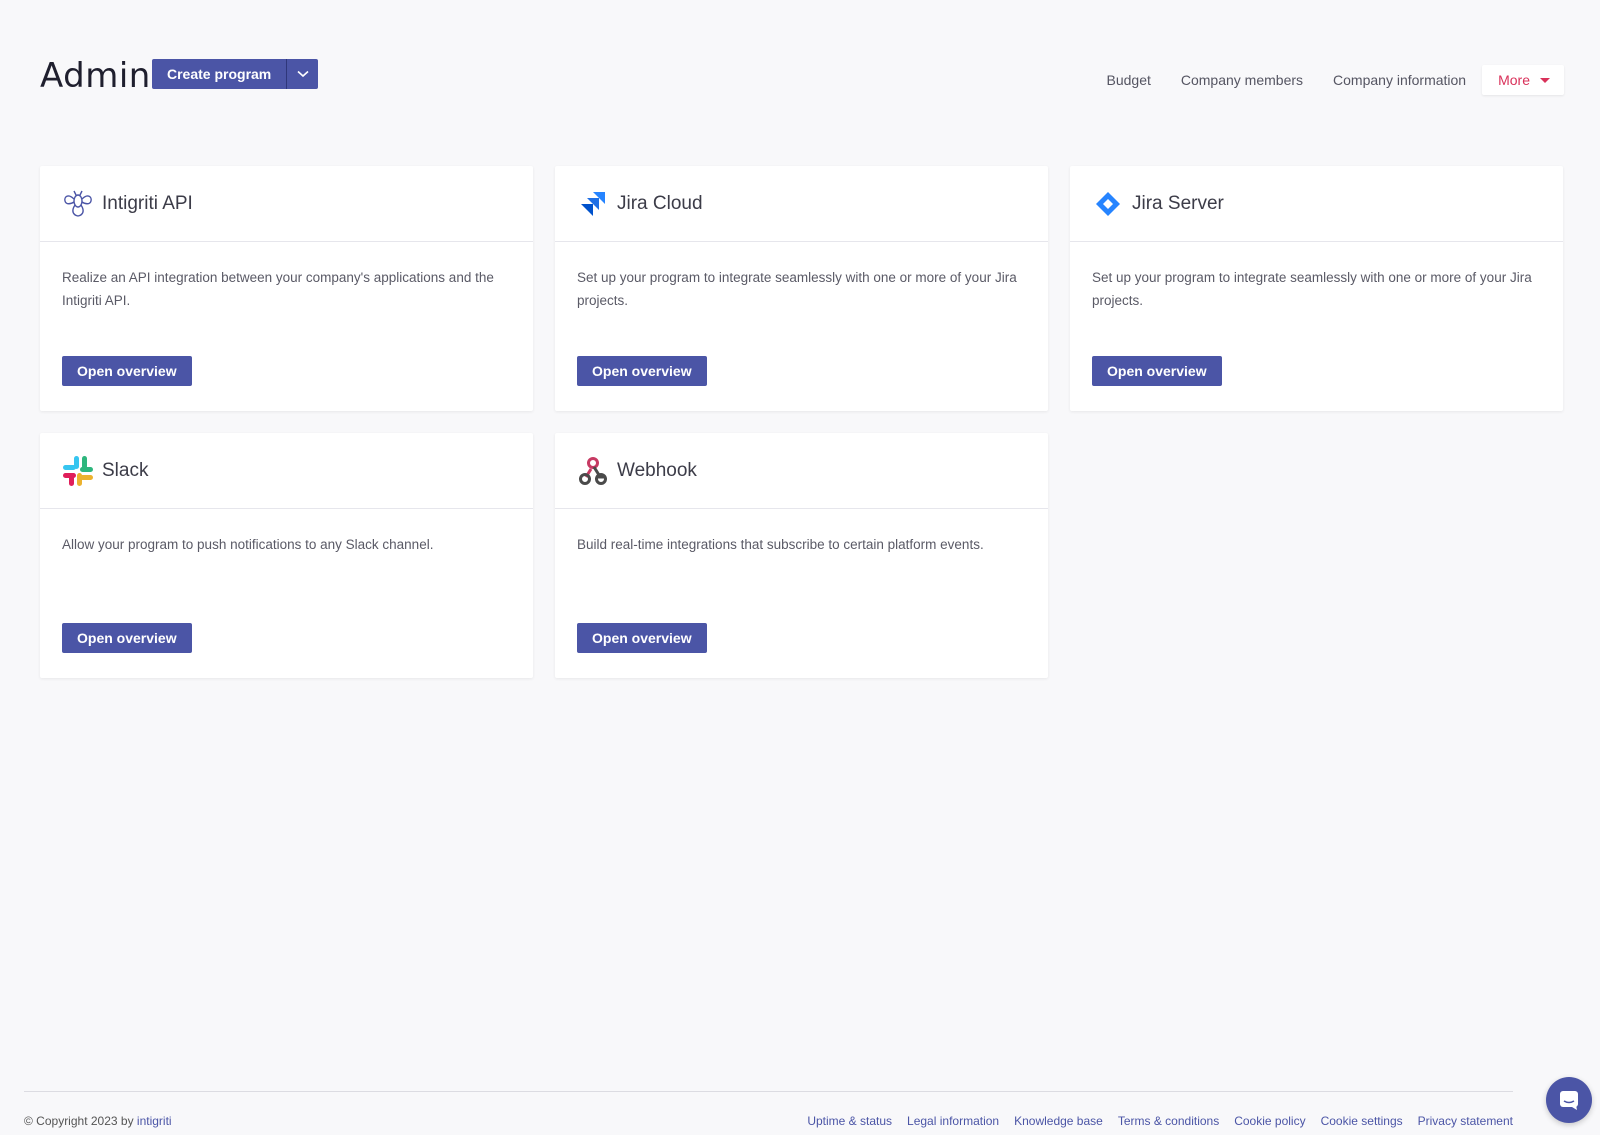  What do you see at coordinates (286, 471) in the screenshot?
I see `card-header: Slack` at bounding box center [286, 471].